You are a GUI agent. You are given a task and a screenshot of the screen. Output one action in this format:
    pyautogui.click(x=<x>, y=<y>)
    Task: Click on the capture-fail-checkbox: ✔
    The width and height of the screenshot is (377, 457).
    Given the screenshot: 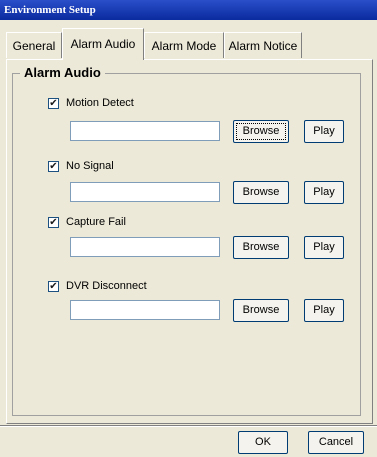 What is the action you would take?
    pyautogui.click(x=53, y=222)
    